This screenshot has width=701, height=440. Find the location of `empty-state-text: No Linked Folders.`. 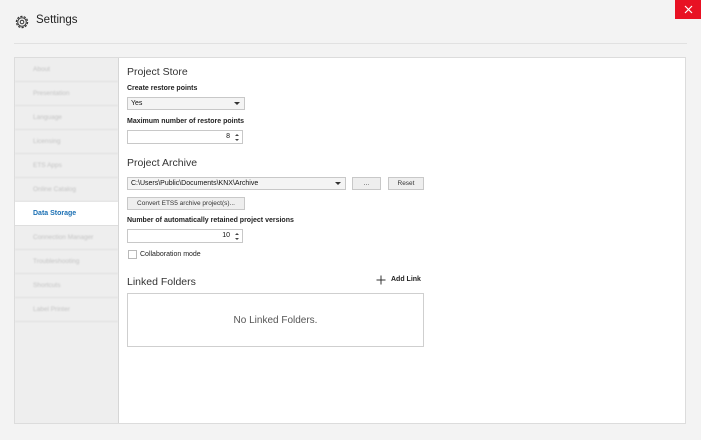

empty-state-text: No Linked Folders. is located at coordinates (275, 320).